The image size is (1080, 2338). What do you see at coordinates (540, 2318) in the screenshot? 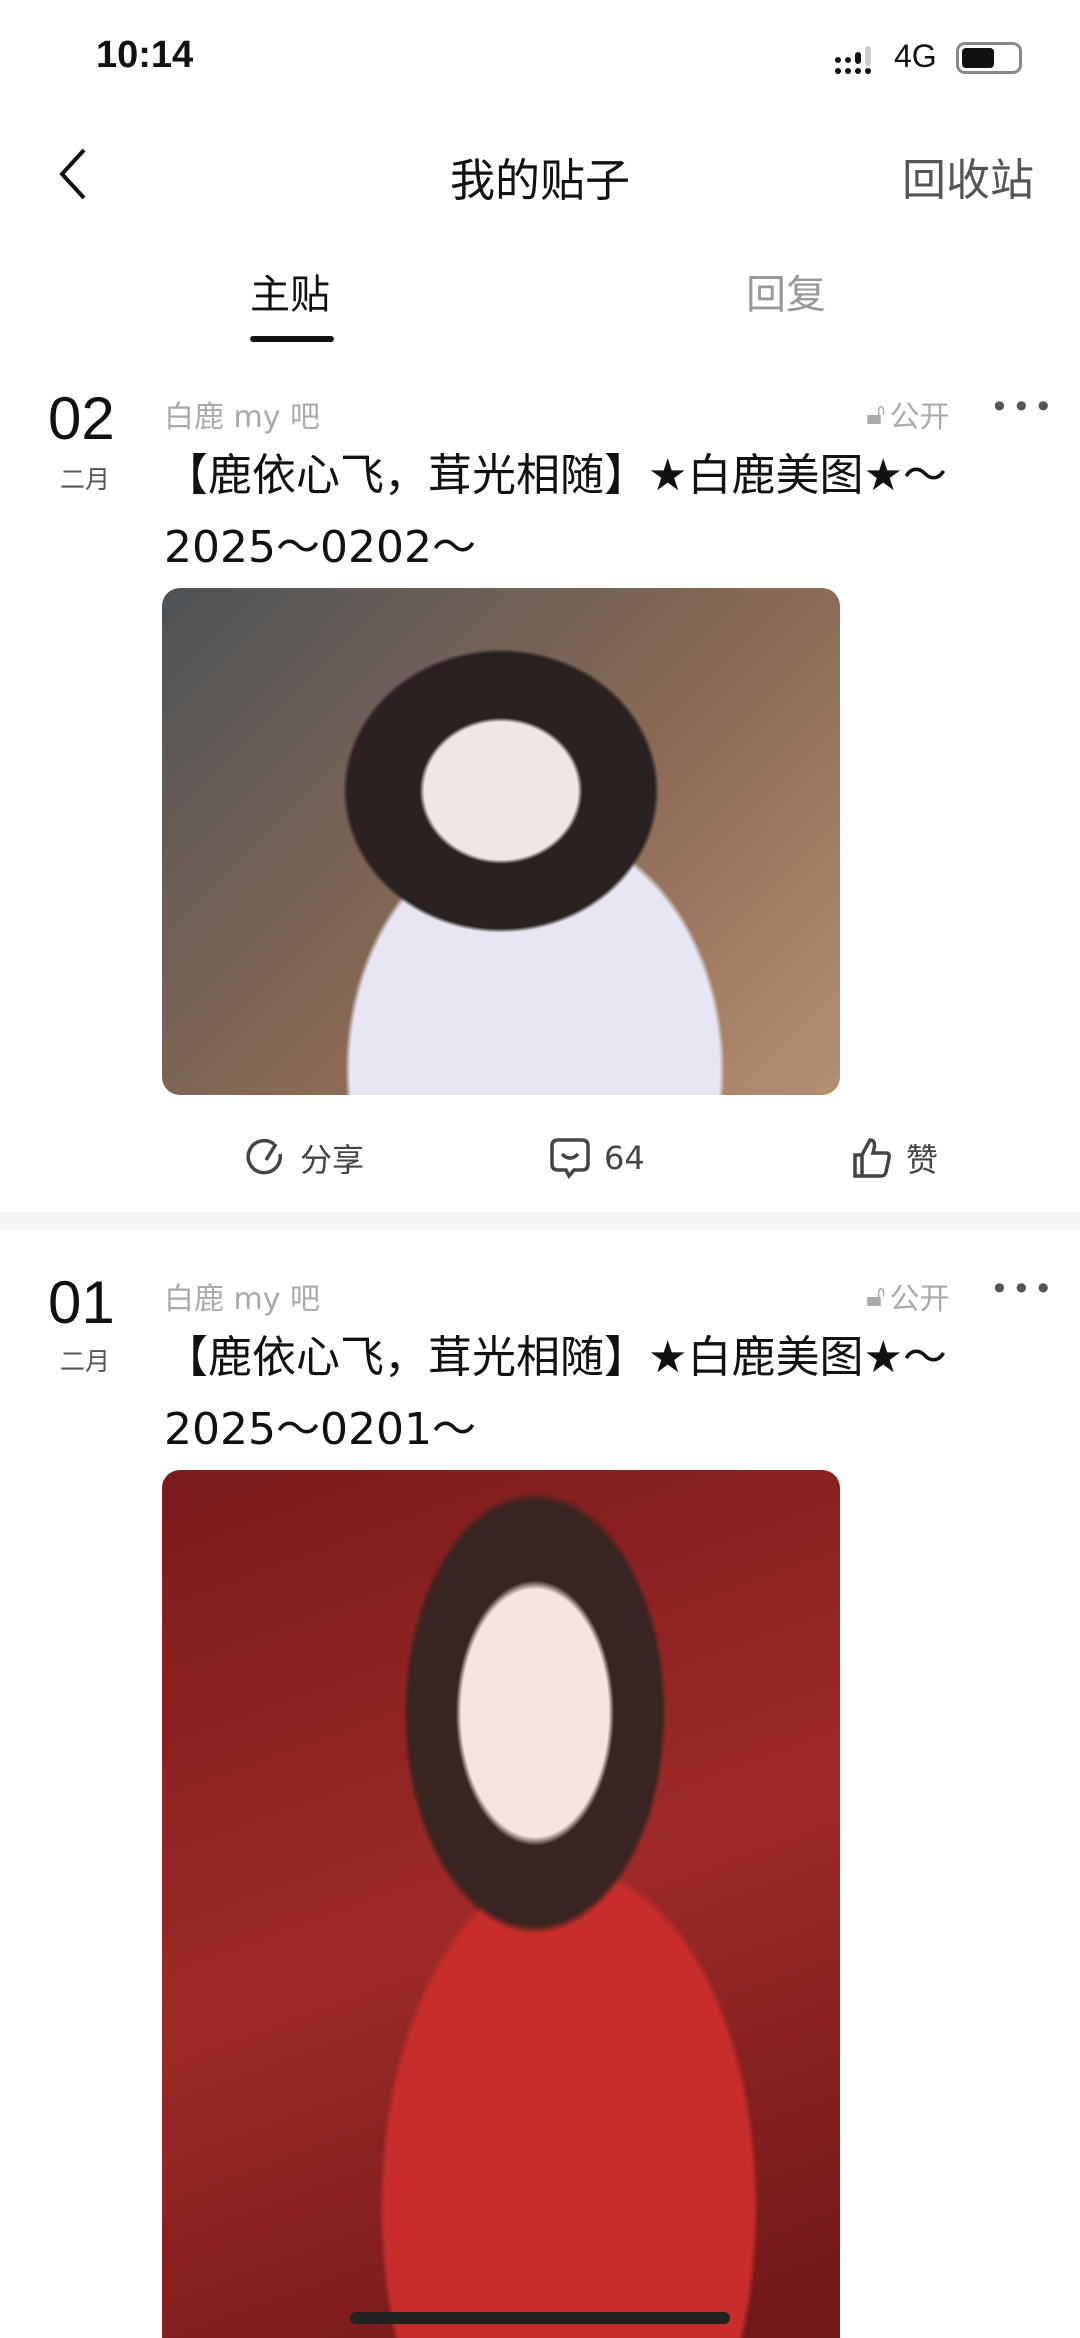
I see `home-indicator` at bounding box center [540, 2318].